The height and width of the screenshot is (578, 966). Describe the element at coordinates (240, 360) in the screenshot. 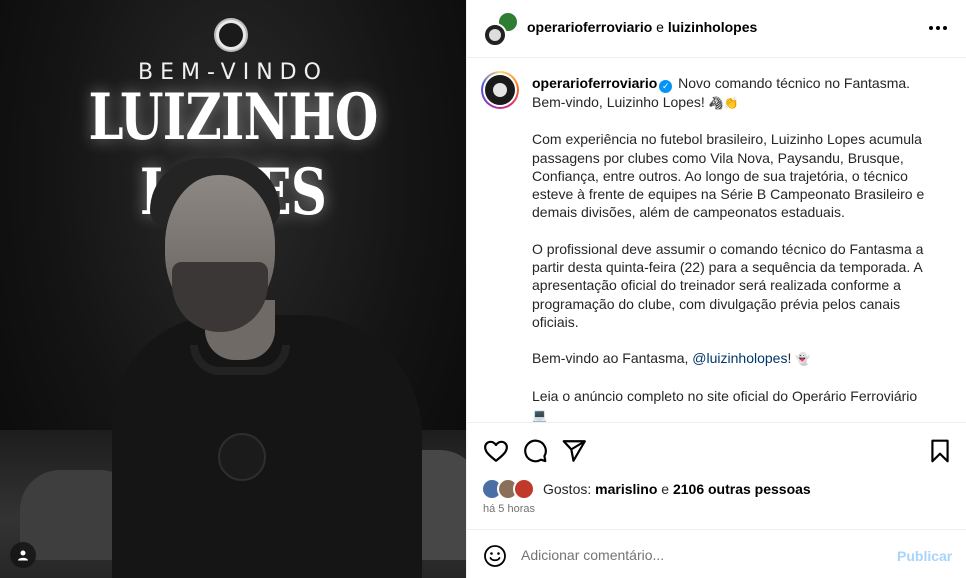

I see `coach-collar` at that location.